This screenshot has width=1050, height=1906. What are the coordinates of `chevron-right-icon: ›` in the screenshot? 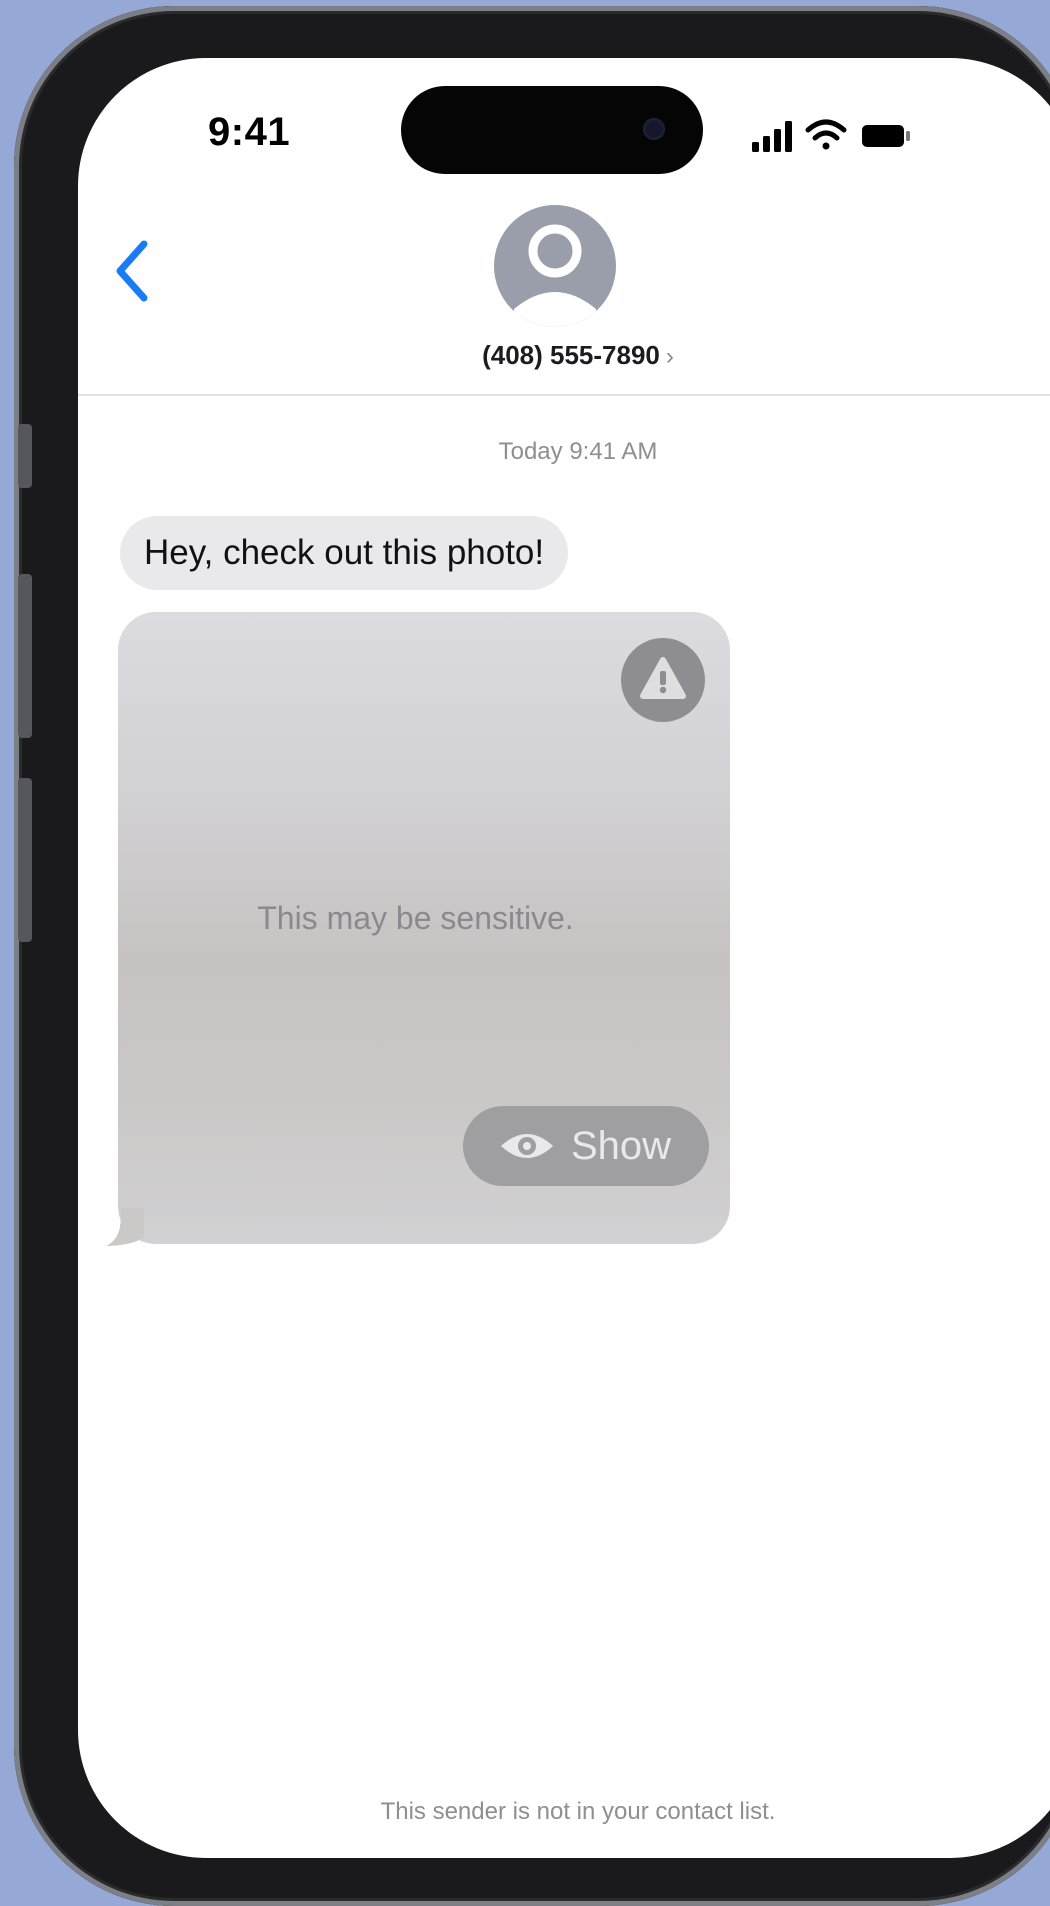 It's located at (669, 356).